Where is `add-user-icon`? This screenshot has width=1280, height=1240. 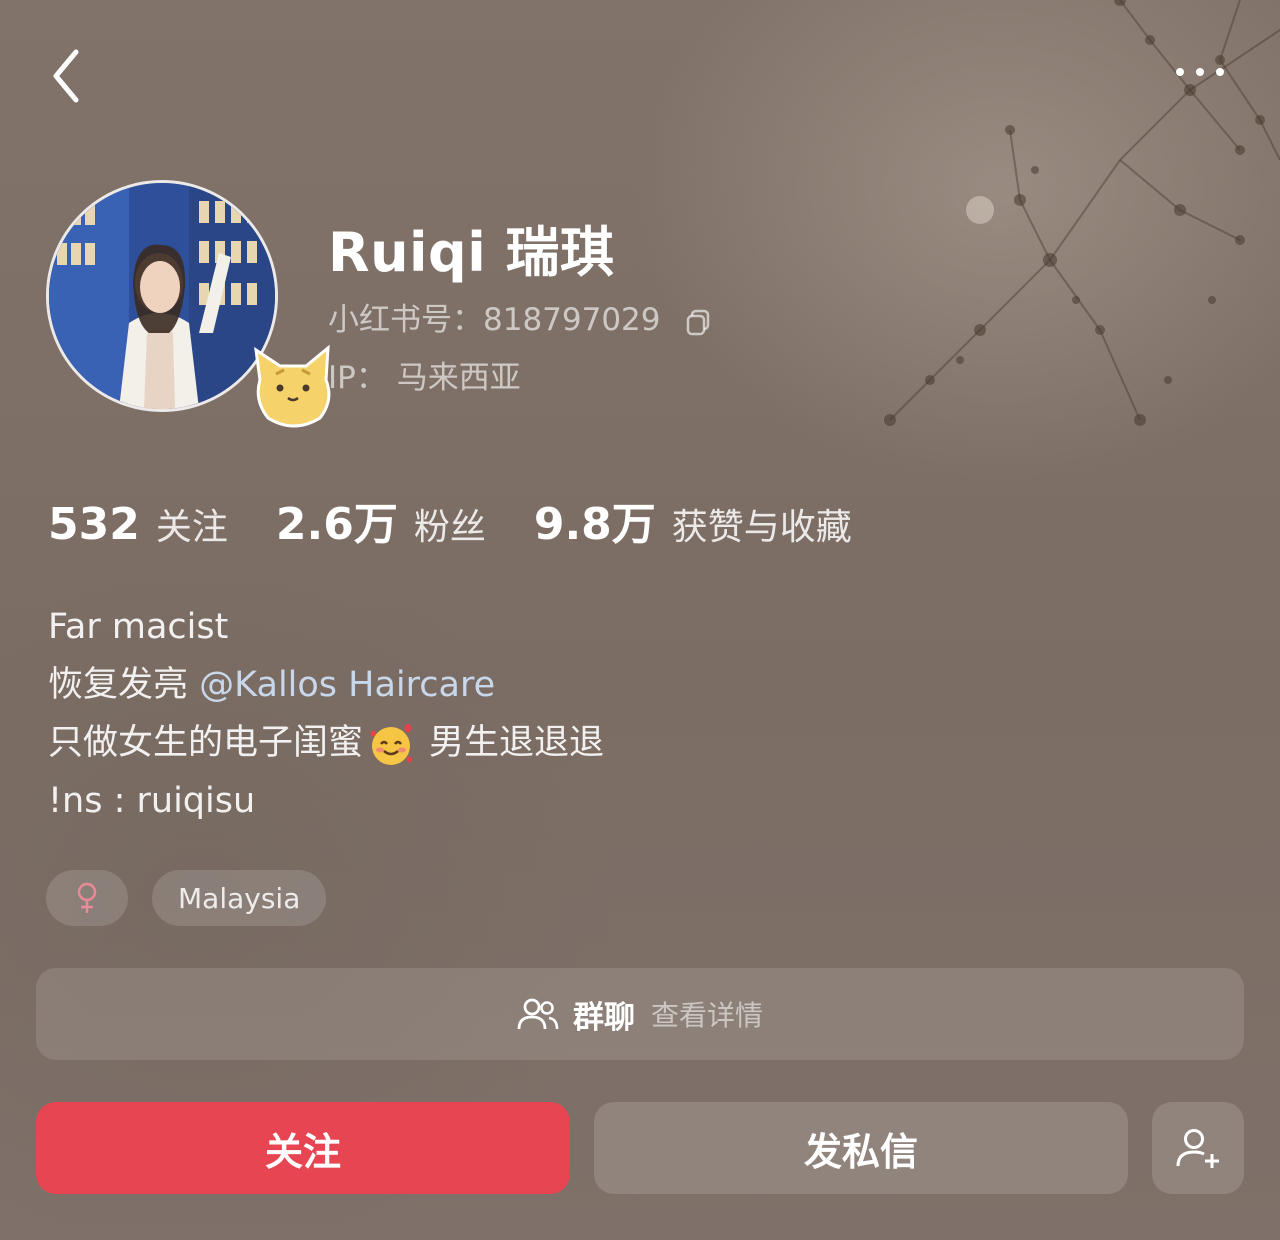 add-user-icon is located at coordinates (1197, 1148).